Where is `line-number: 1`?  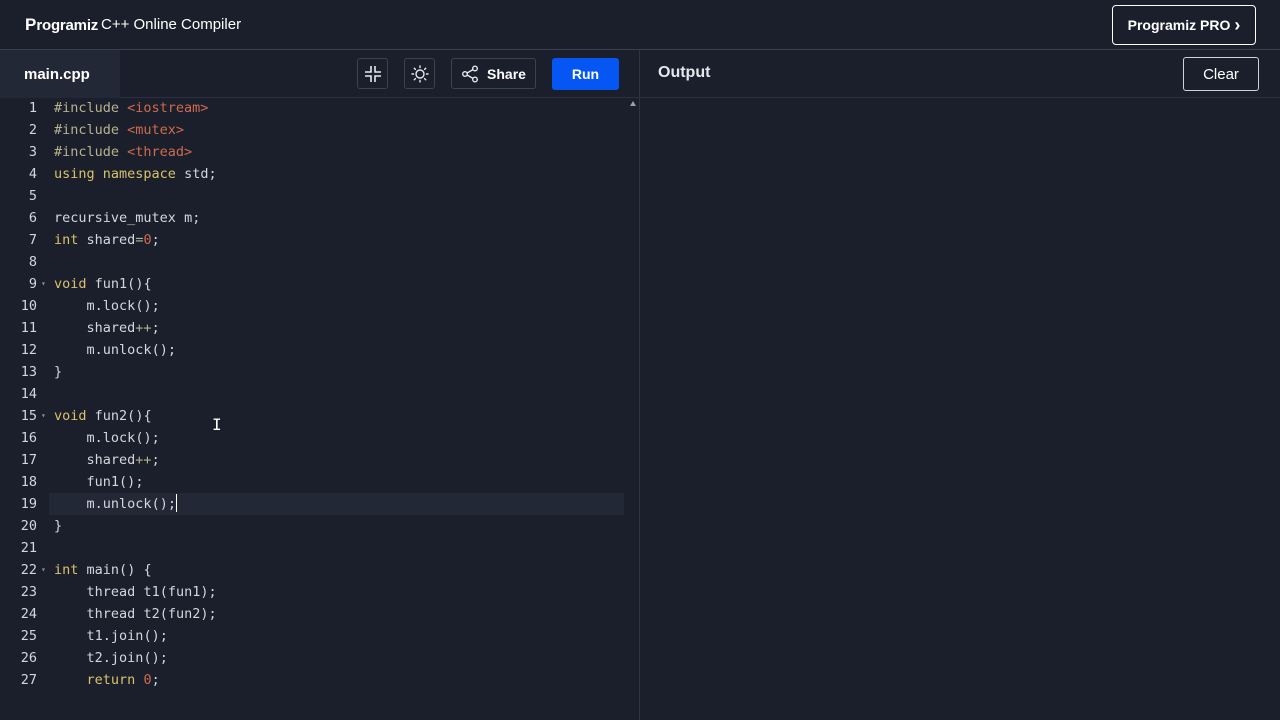
line-number: 1 is located at coordinates (32, 108).